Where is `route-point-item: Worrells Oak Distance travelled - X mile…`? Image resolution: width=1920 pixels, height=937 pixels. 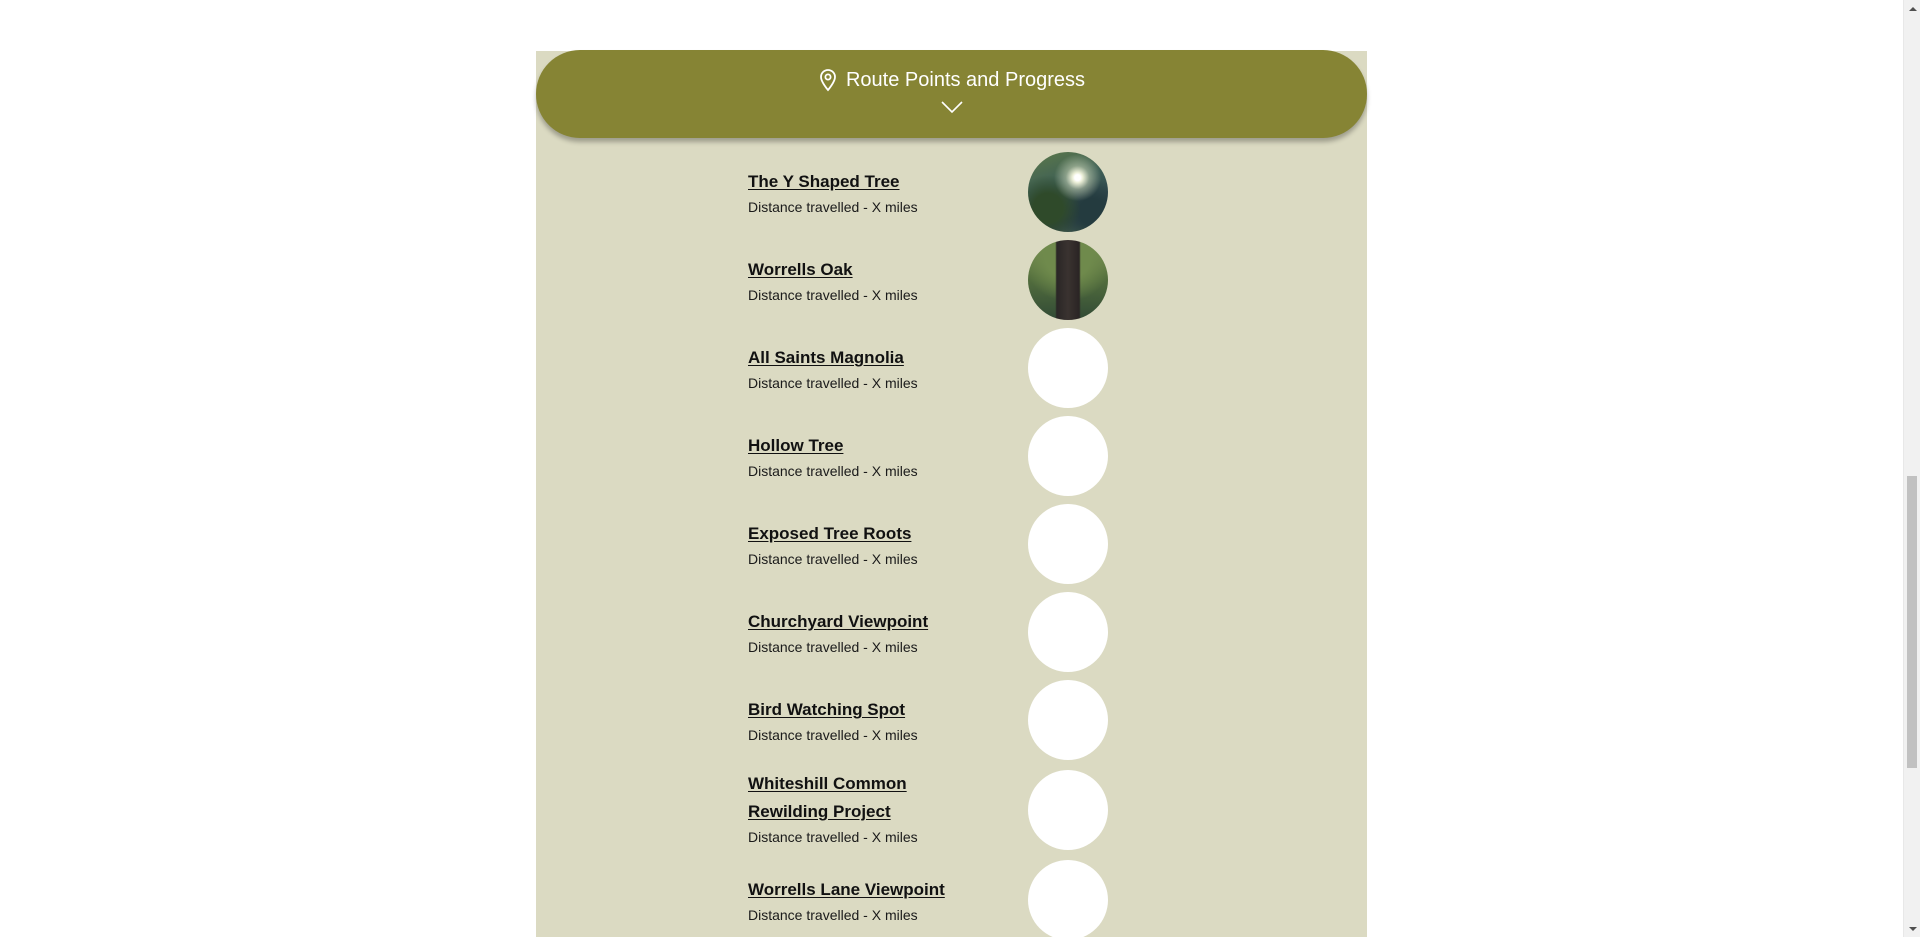
route-point-item: Worrells Oak Distance travelled - X mile… is located at coordinates (929, 280).